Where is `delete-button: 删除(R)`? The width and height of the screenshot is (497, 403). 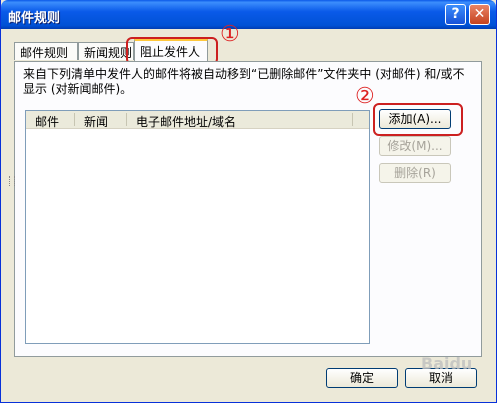
delete-button: 删除(R) is located at coordinates (415, 173).